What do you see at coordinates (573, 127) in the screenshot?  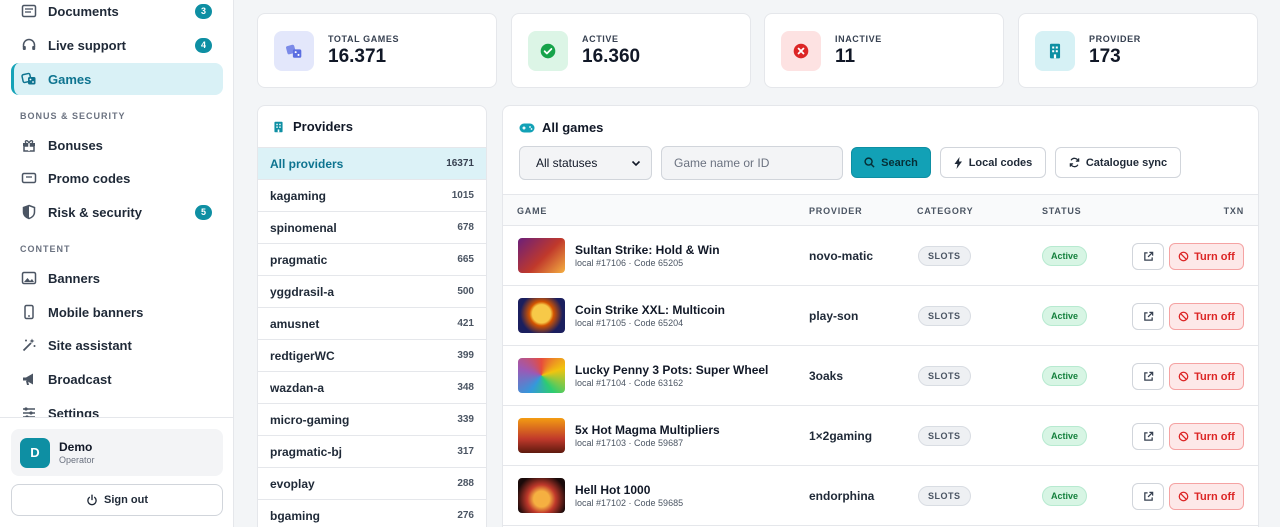 I see `games-title: All games` at bounding box center [573, 127].